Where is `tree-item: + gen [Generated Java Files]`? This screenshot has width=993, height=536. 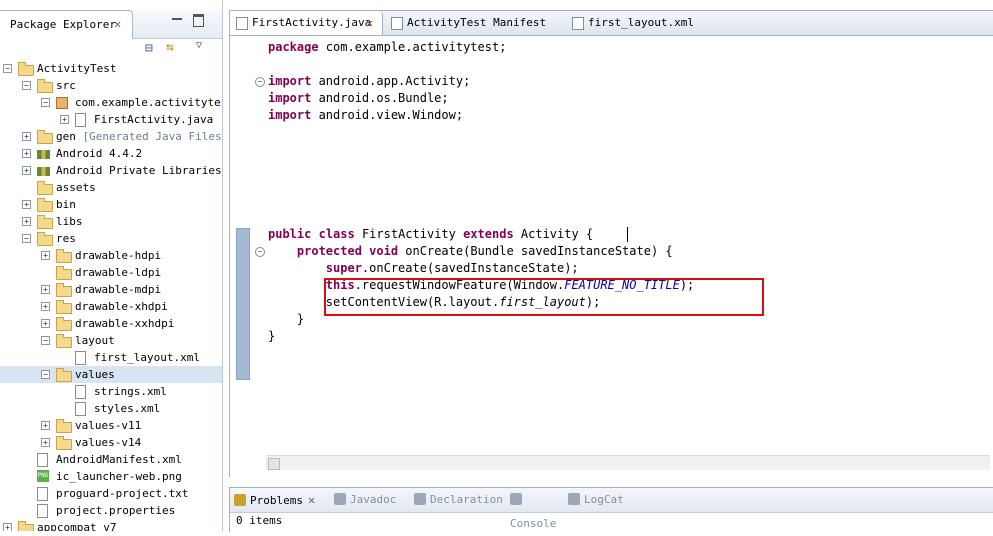 tree-item: + gen [Generated Java Files] is located at coordinates (111, 136).